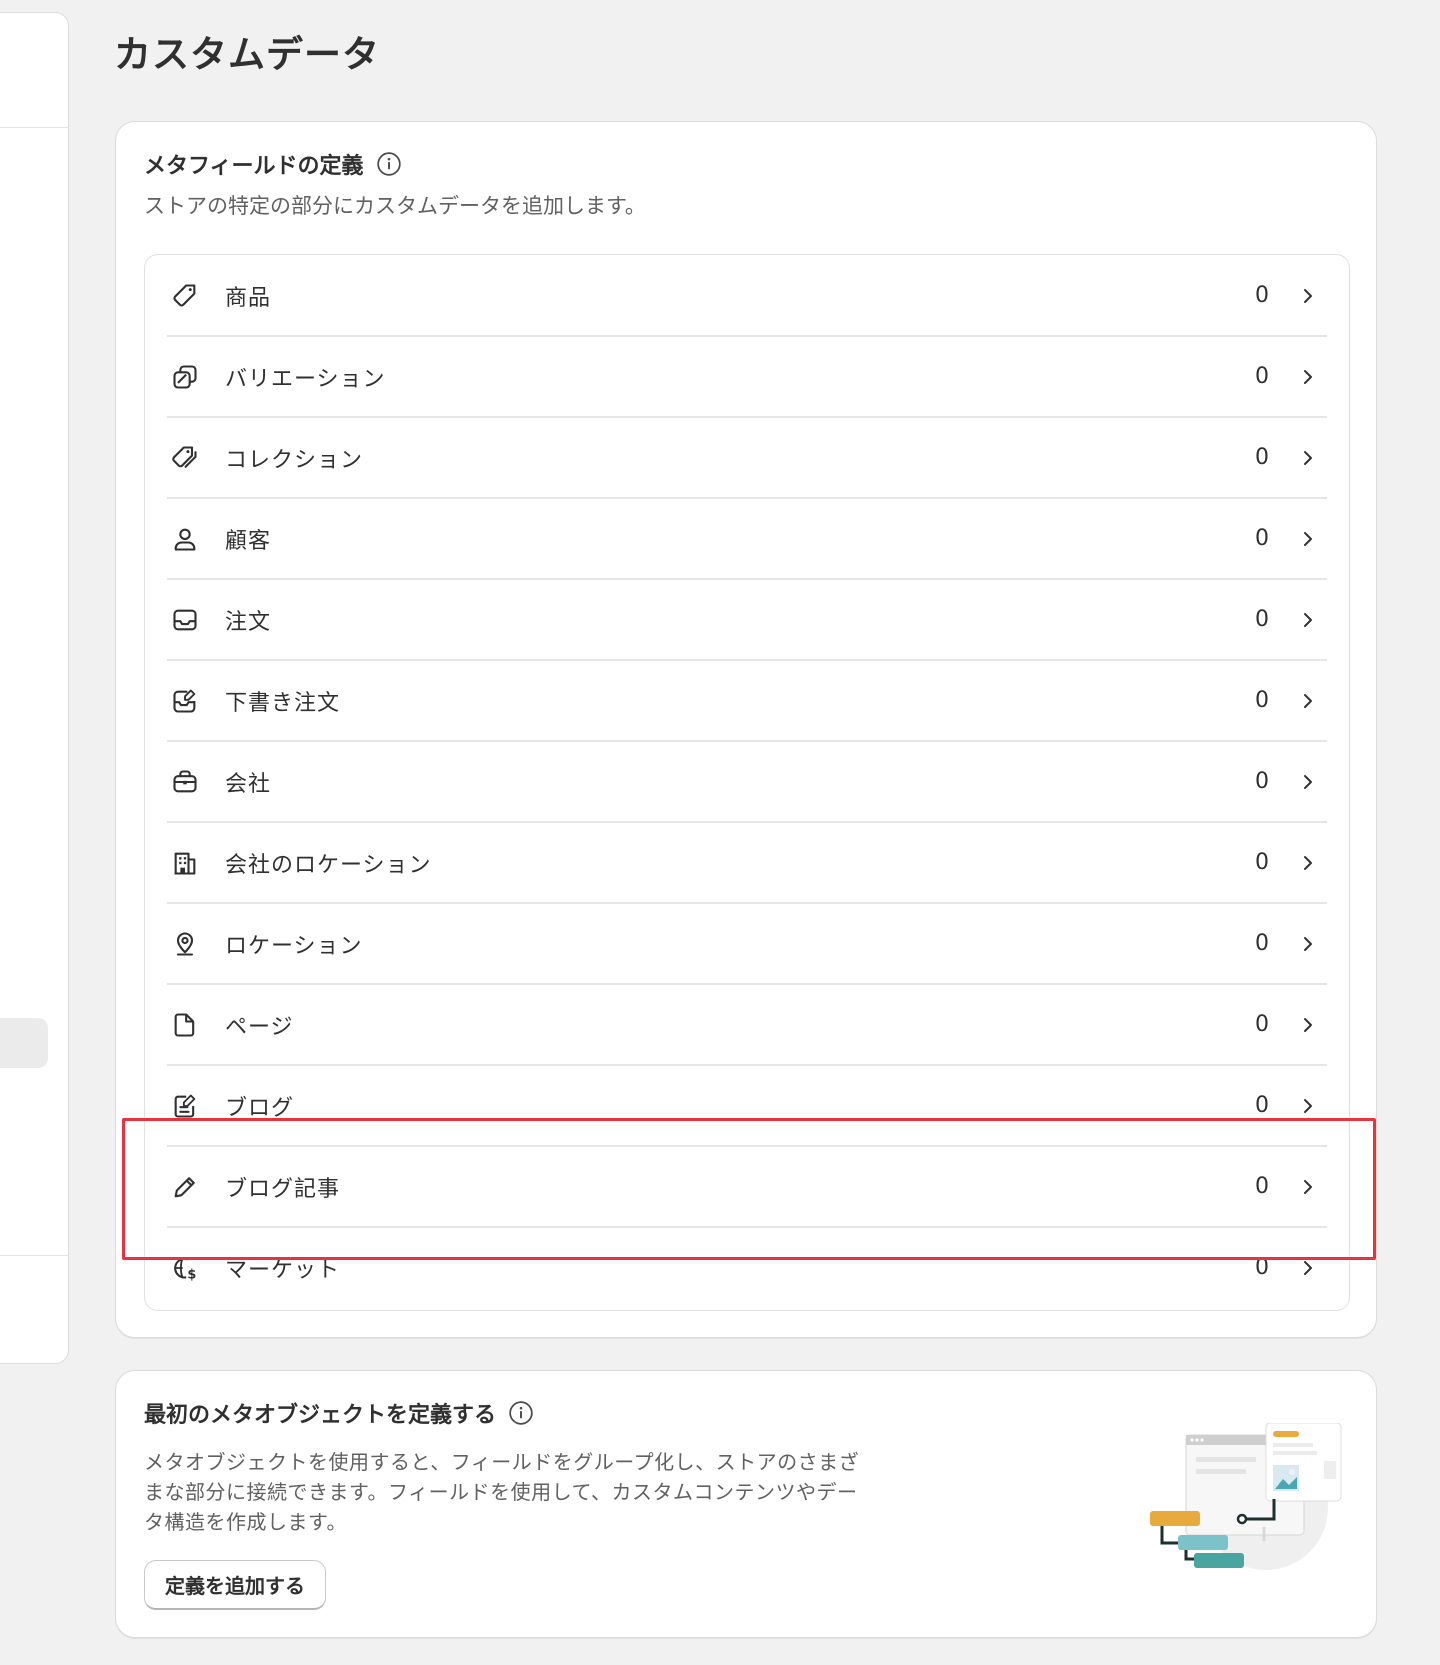 The height and width of the screenshot is (1665, 1440). What do you see at coordinates (395, 206) in the screenshot?
I see `metafield-definitions-subtitle: ストアの特定の部分にカスタムデータを追加します。` at bounding box center [395, 206].